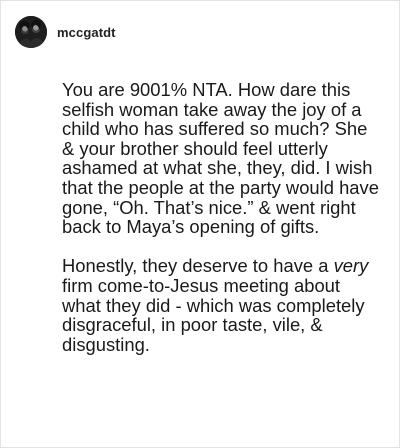 This screenshot has height=448, width=400. Describe the element at coordinates (86, 32) in the screenshot. I see `username: mccgatdt` at that location.